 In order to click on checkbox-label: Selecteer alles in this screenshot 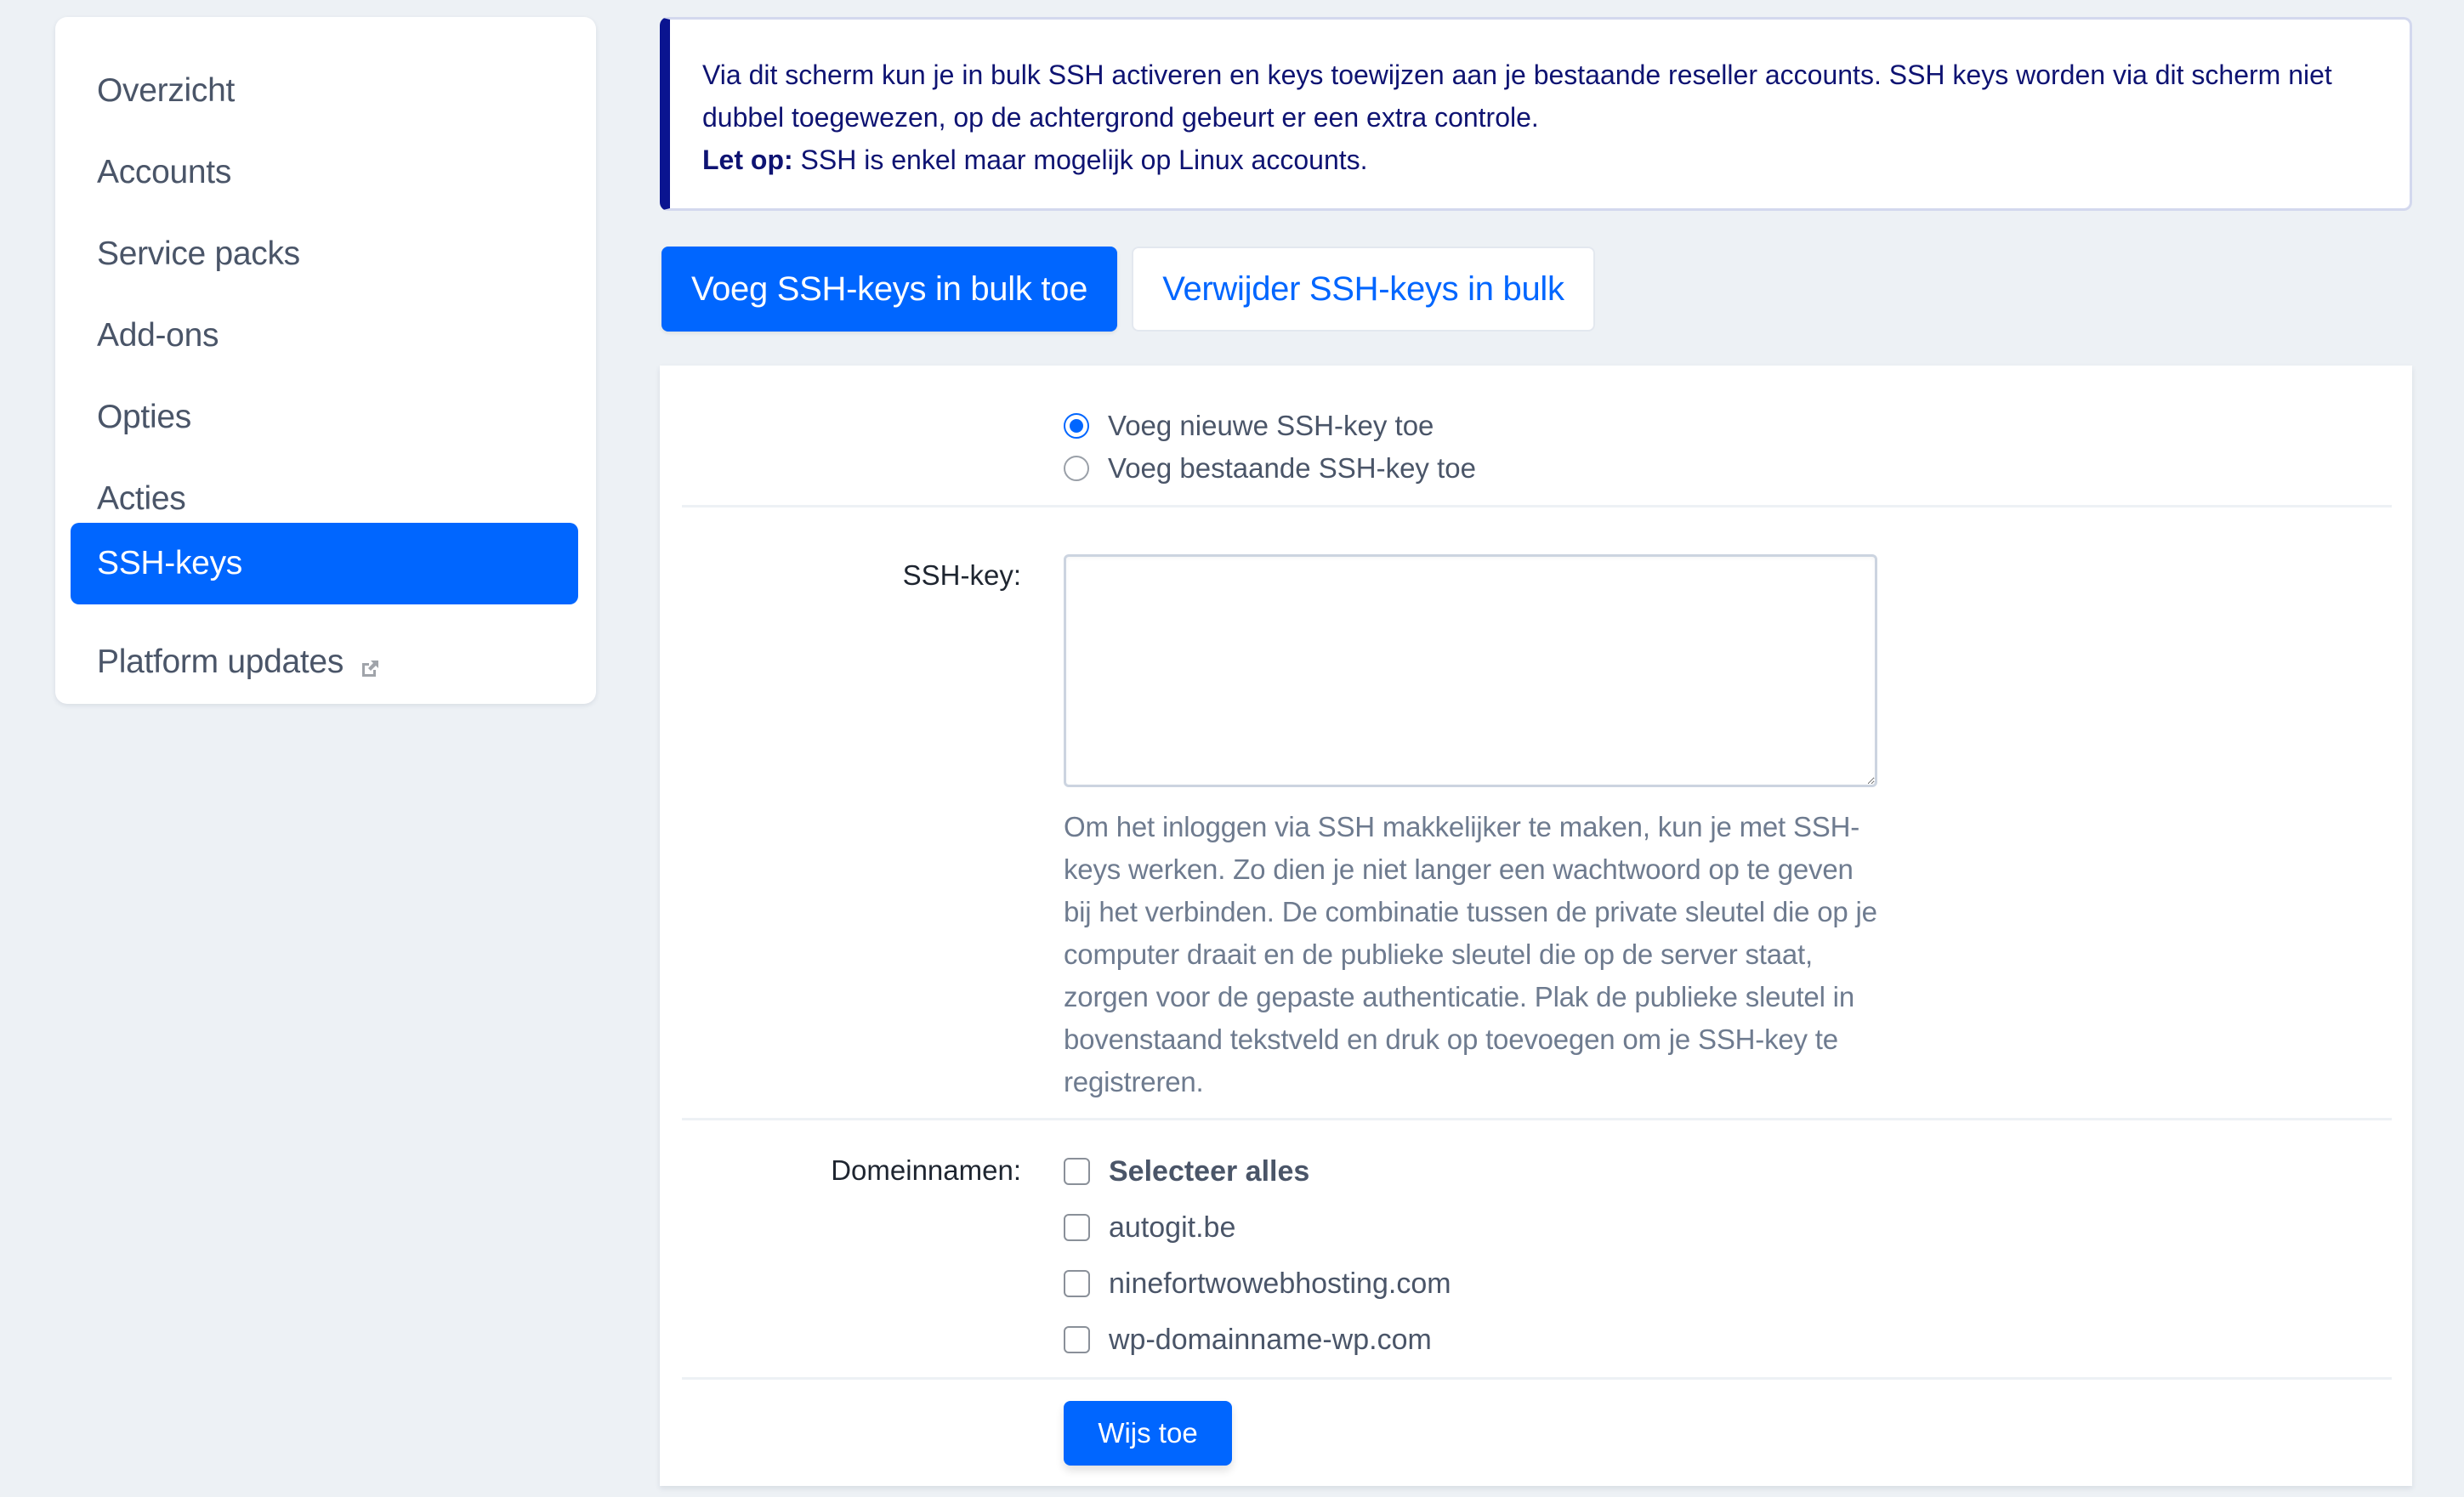, I will do `click(1209, 1171)`.